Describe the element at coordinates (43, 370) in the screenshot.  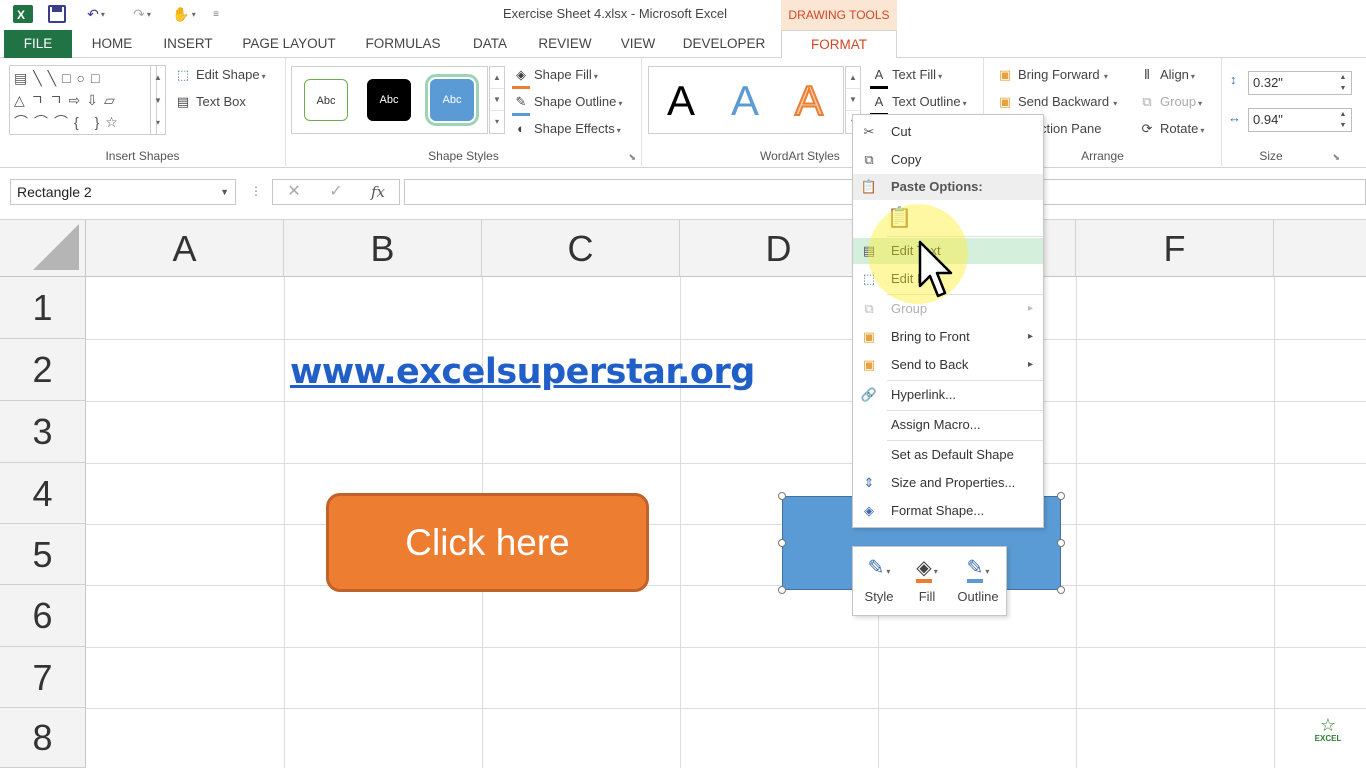
I see `row-header-2: 2` at that location.